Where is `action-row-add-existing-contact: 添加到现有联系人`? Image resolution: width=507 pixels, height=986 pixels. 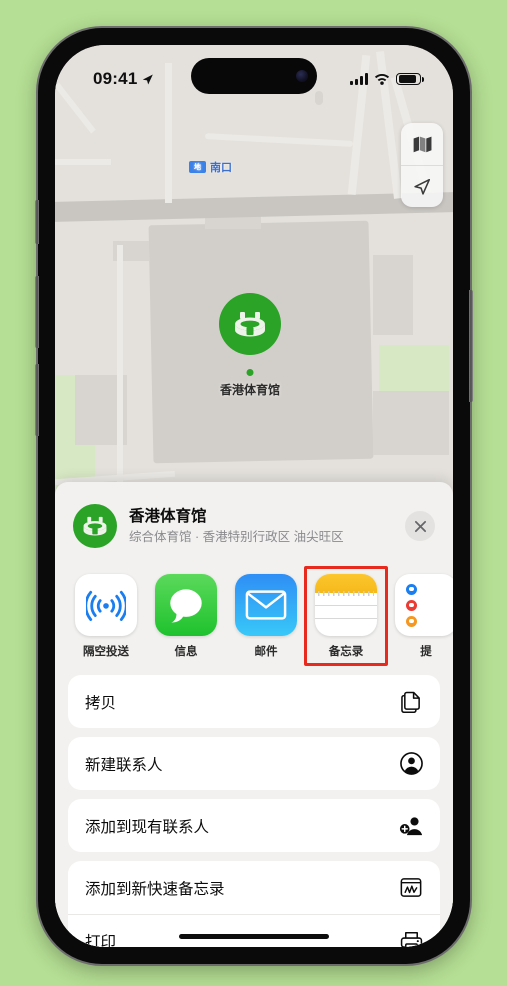
action-row-add-existing-contact: 添加到现有联系人 is located at coordinates (254, 825).